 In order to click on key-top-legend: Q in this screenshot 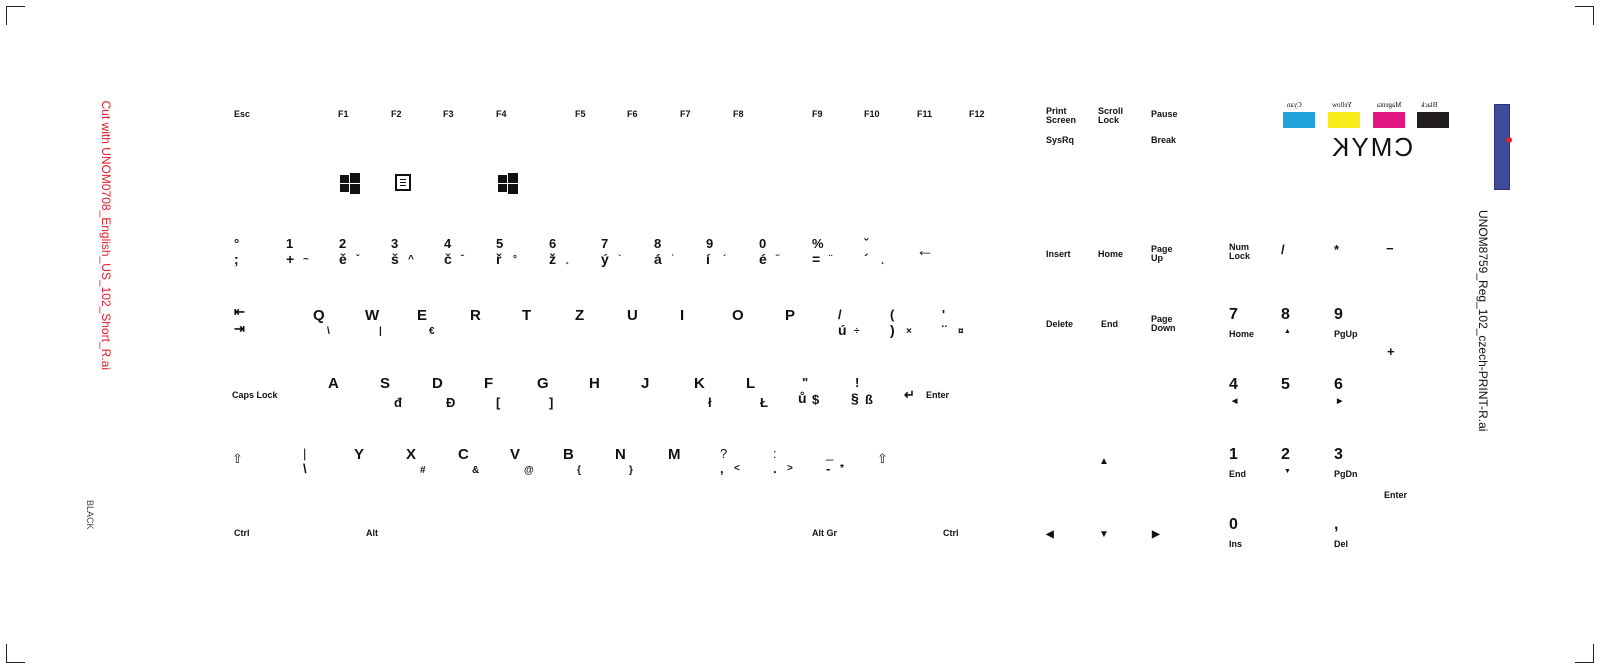, I will do `click(319, 315)`.